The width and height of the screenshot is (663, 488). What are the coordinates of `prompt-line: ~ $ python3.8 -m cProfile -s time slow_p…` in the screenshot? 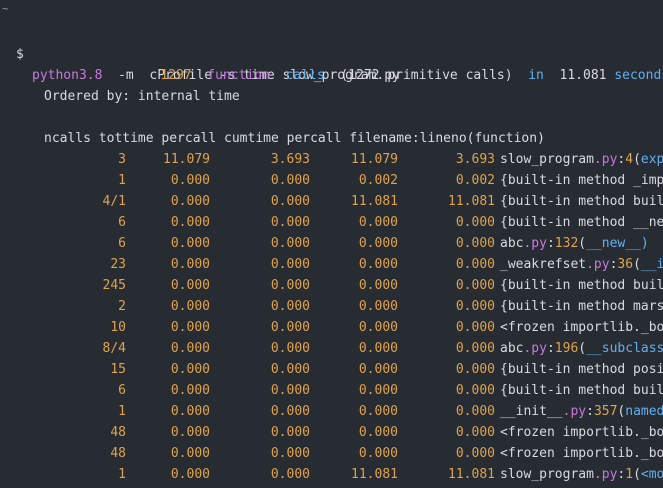 It's located at (200, 42).